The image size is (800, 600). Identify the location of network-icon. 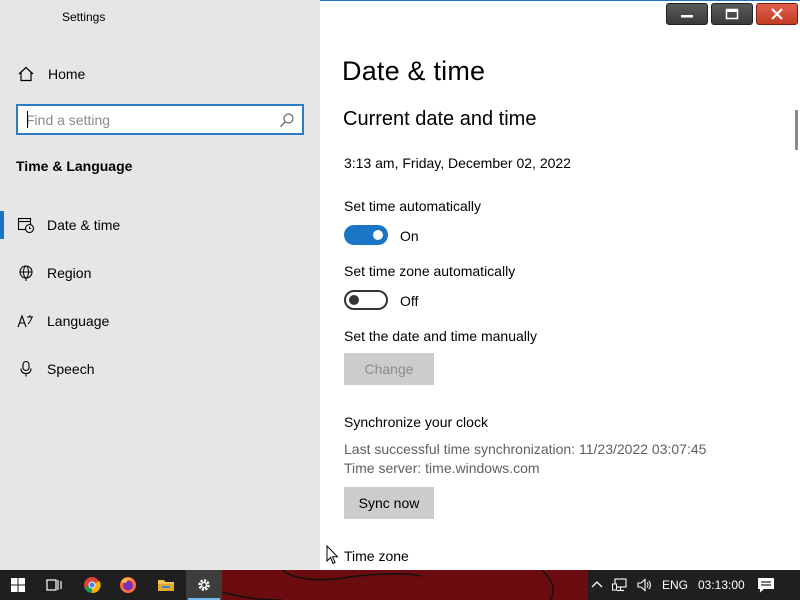
(620, 585).